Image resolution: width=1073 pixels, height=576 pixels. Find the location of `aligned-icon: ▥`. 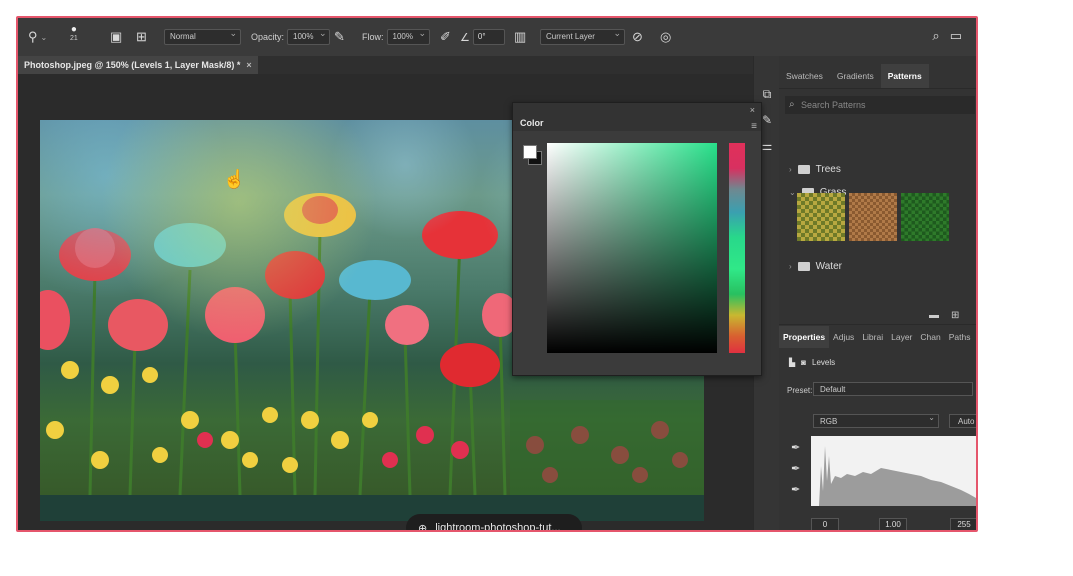

aligned-icon: ▥ is located at coordinates (520, 36).